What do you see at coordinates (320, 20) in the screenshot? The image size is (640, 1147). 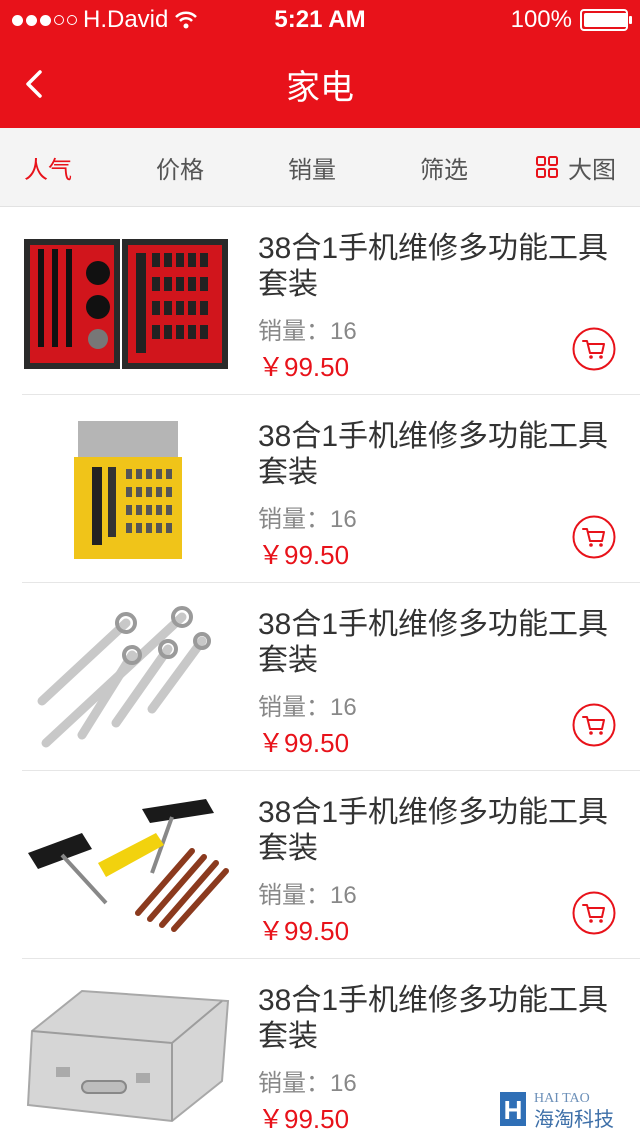 I see `status-bar: H.David 5:21 AM 100%` at bounding box center [320, 20].